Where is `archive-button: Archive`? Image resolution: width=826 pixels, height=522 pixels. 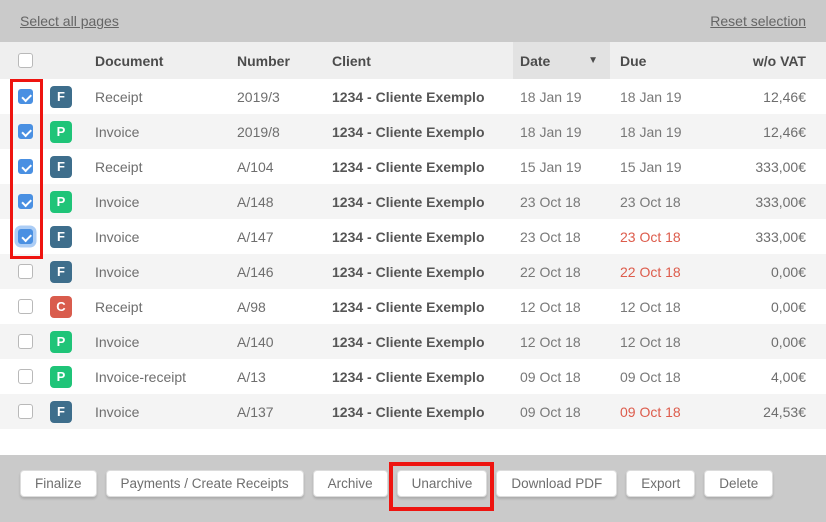
archive-button: Archive is located at coordinates (350, 483).